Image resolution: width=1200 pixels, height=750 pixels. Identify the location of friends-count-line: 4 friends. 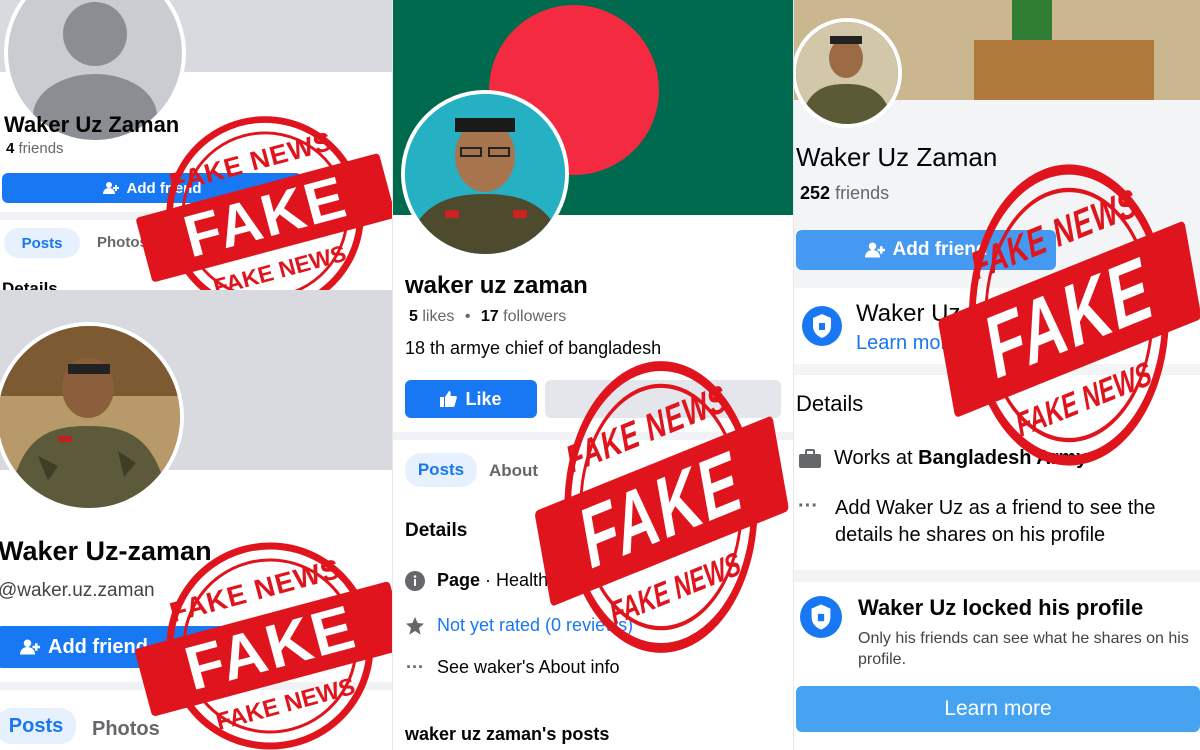
(35, 148).